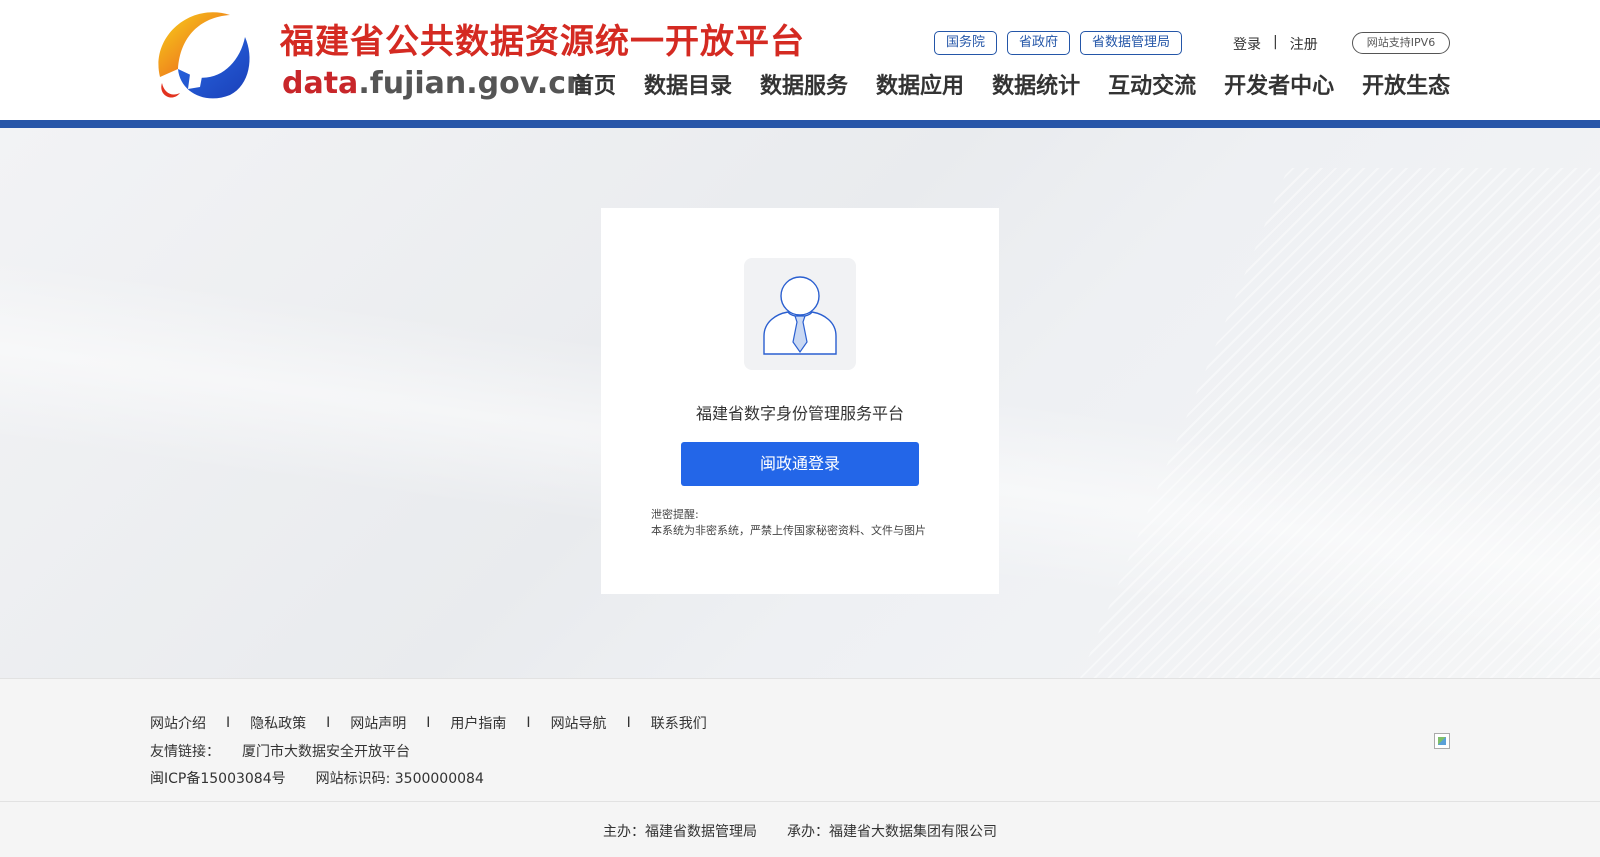 Image resolution: width=1600 pixels, height=857 pixels. Describe the element at coordinates (800, 124) in the screenshot. I see `header-divider-bar` at that location.